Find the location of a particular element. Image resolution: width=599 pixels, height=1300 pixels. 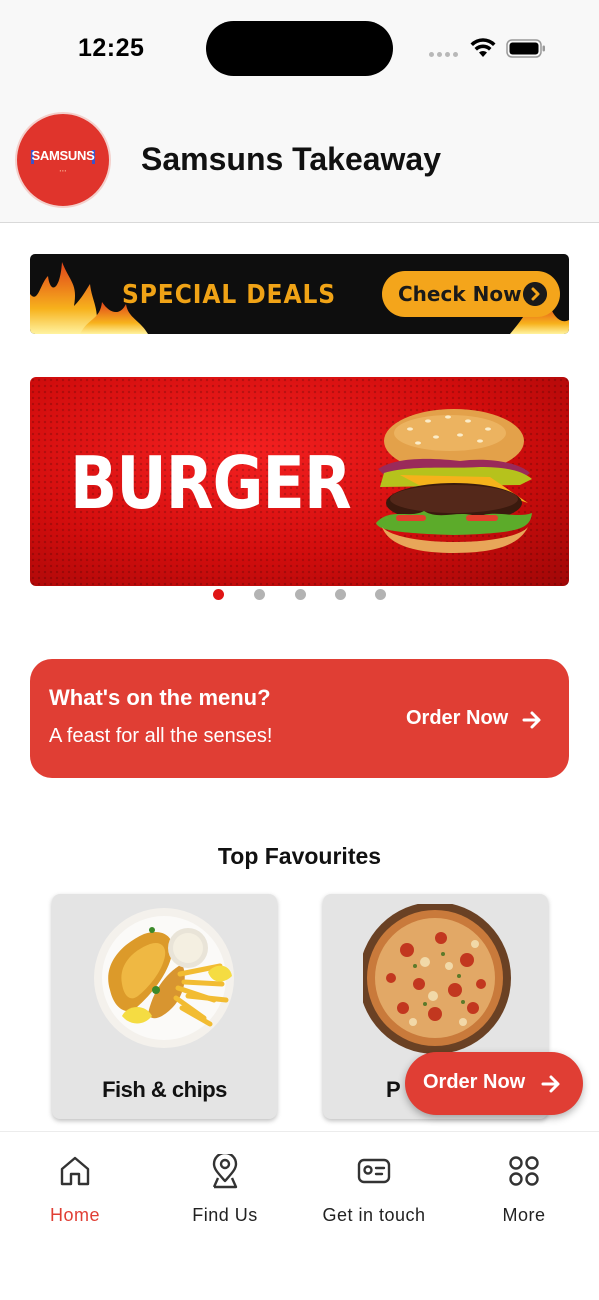

tab-more: More is located at coordinates (524, 1187).